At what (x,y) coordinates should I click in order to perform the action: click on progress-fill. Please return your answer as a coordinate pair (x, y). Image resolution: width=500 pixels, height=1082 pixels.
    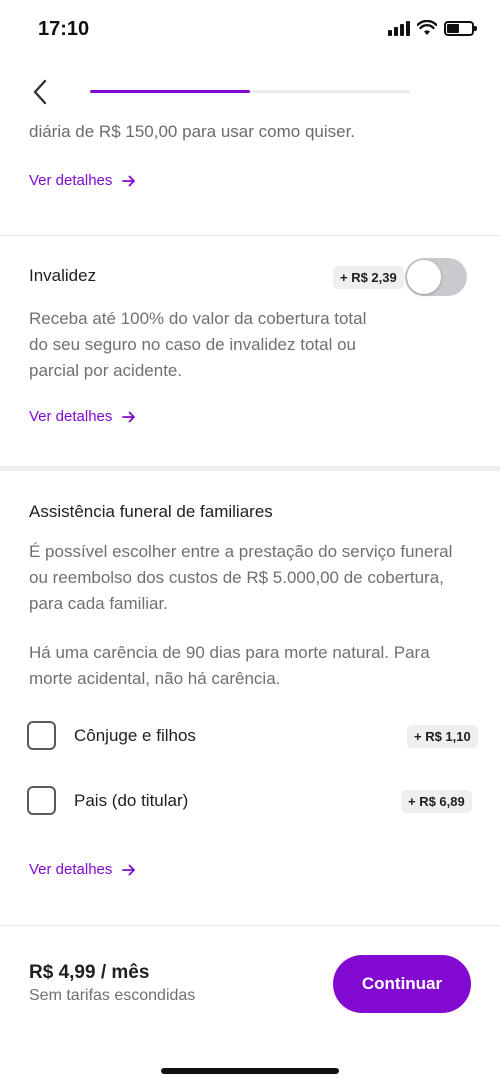
    Looking at the image, I should click on (170, 91).